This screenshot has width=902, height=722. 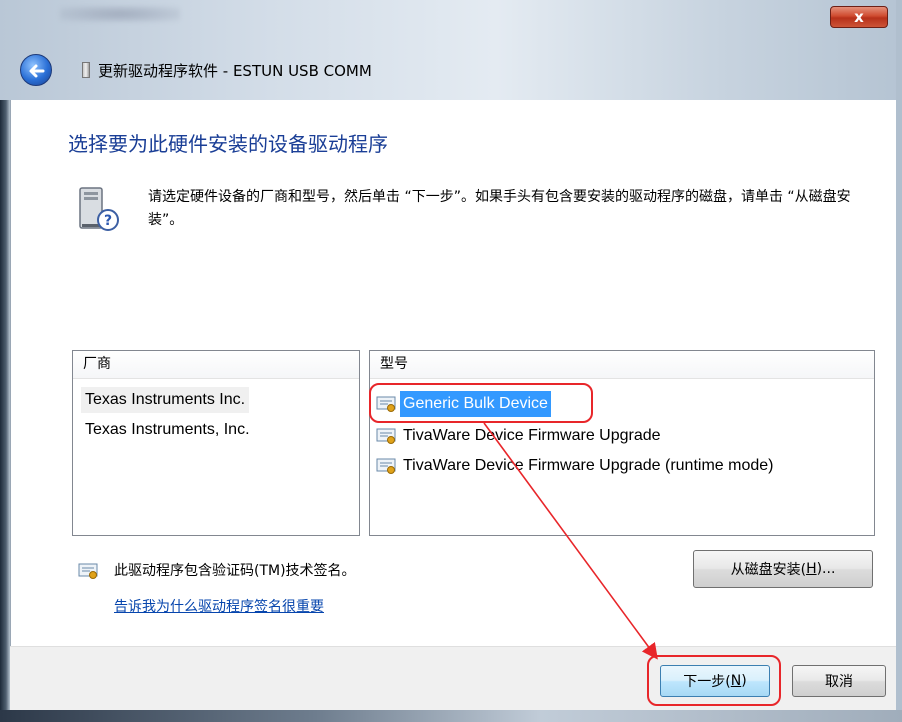 I want to click on next-label-suffix: ), so click(x=744, y=681).